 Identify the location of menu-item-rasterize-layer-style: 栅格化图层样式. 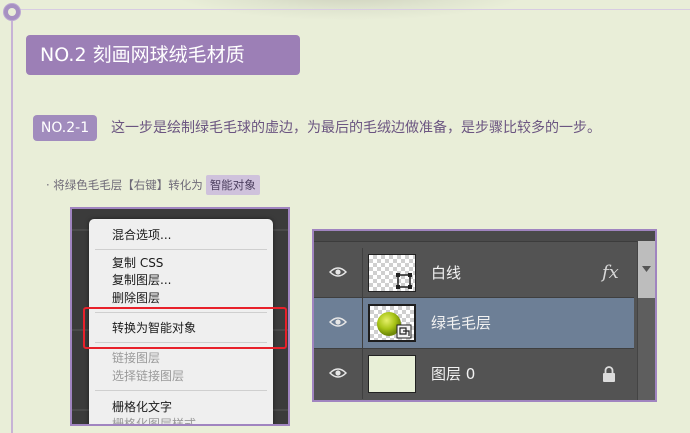
(154, 421).